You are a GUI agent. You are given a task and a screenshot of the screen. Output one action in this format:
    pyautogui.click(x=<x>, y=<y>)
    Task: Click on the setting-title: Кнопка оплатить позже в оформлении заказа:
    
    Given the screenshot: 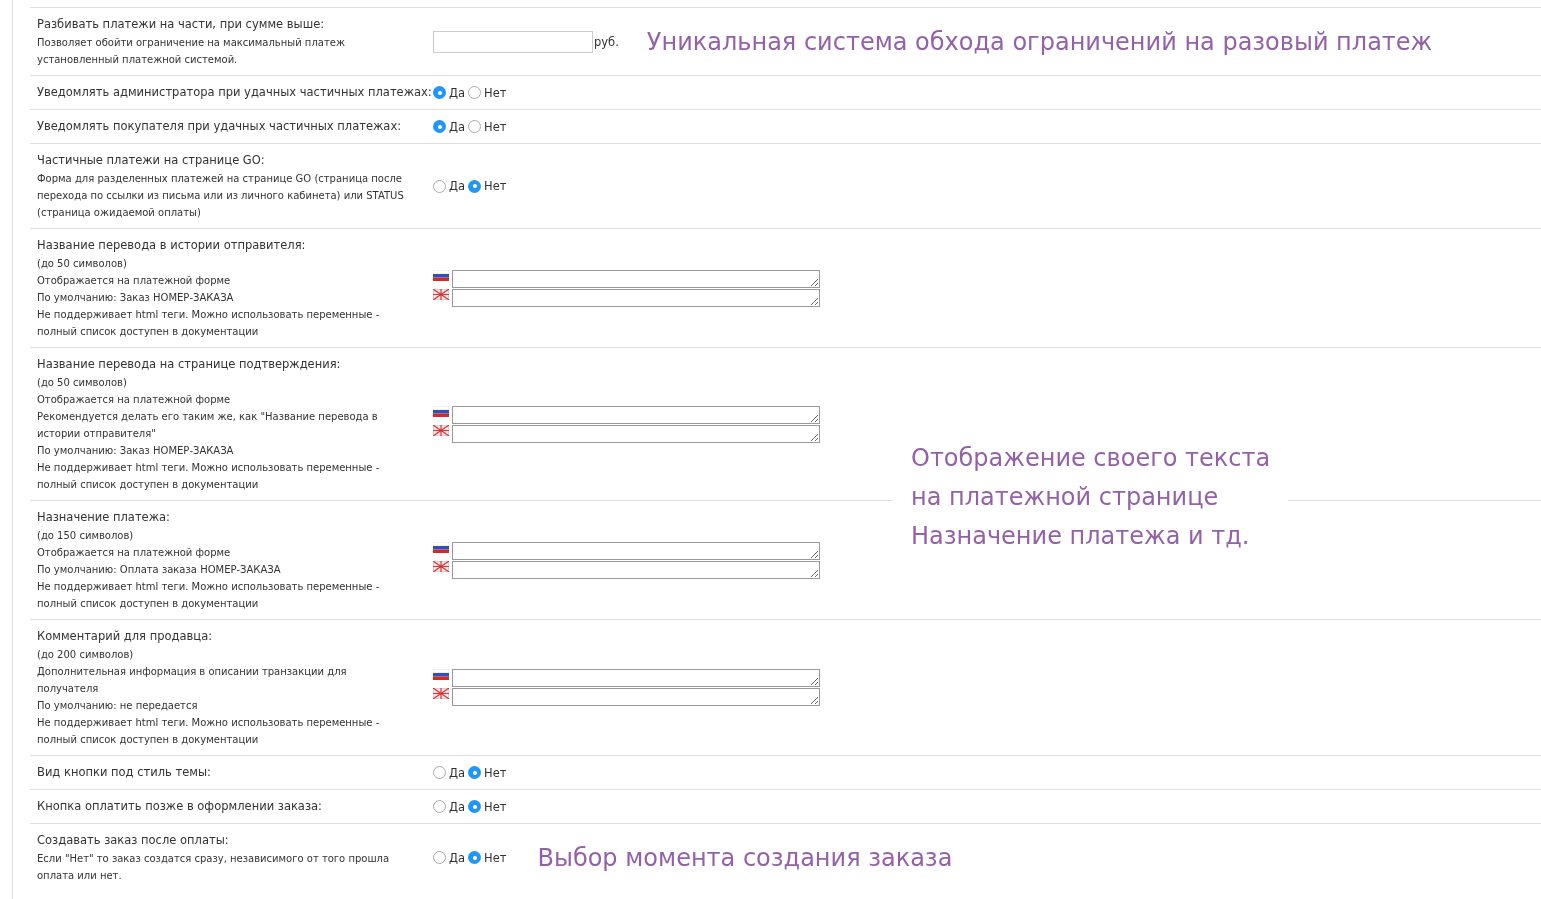 What is the action you would take?
    pyautogui.click(x=180, y=806)
    